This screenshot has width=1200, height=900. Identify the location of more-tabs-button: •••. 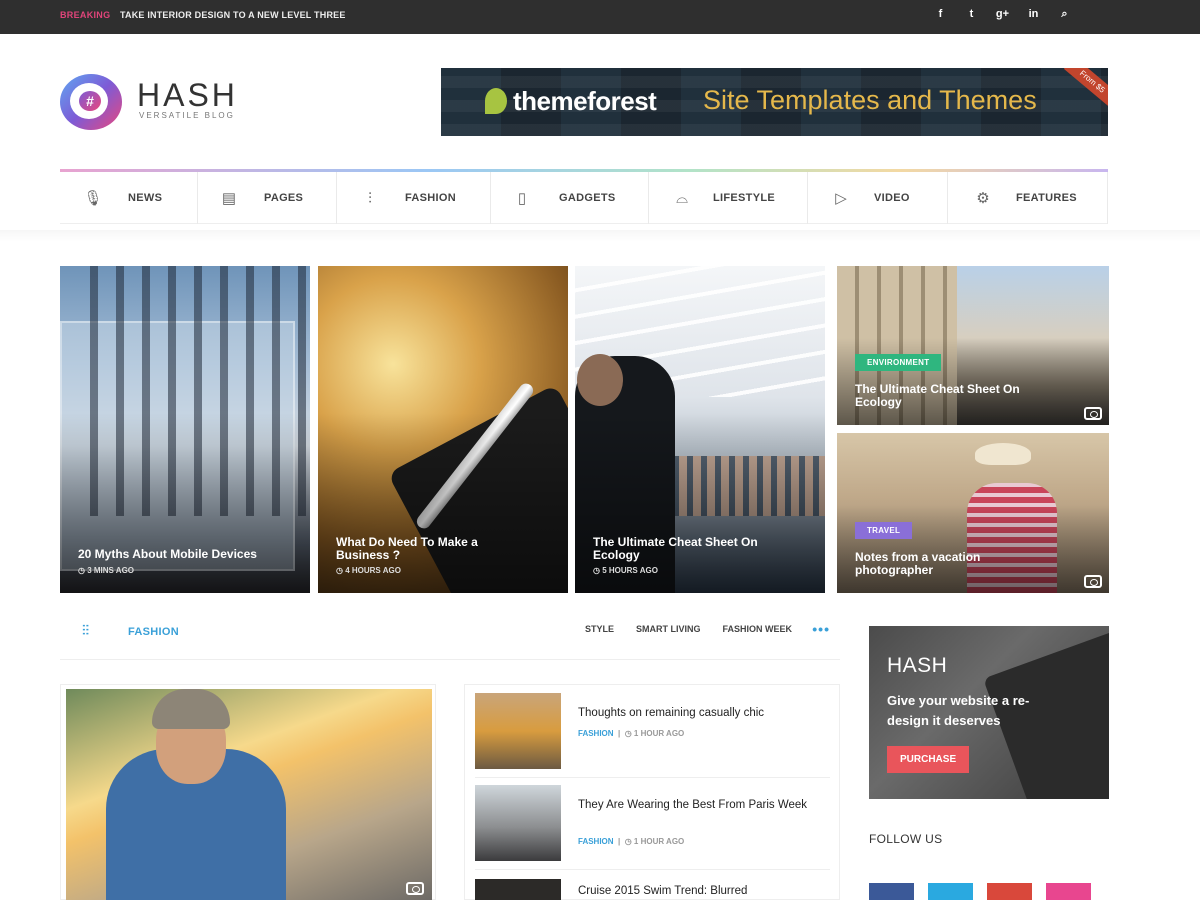
(821, 629).